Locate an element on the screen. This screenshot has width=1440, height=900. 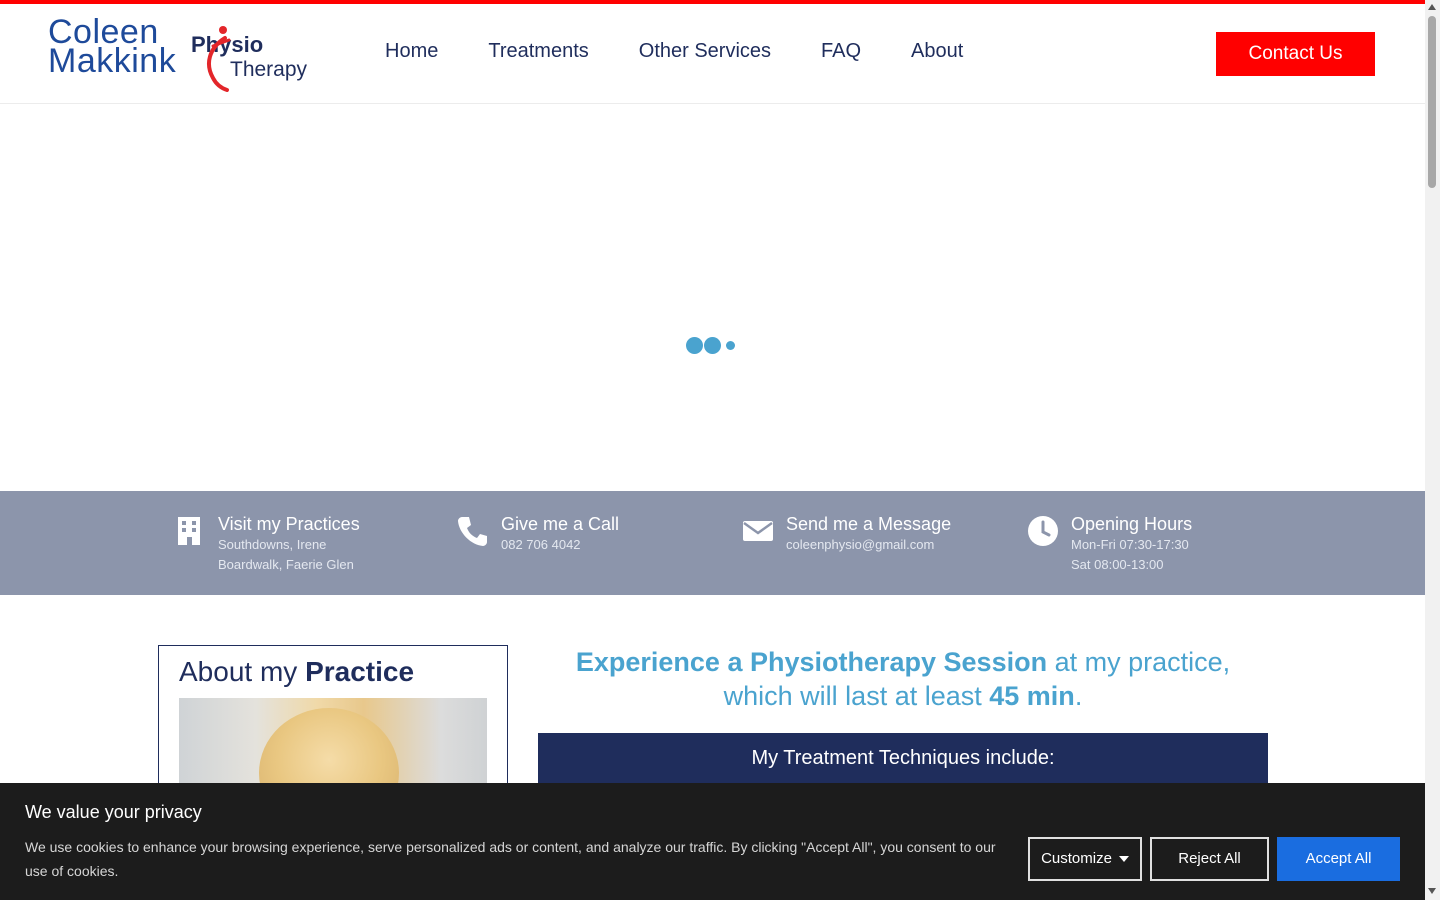
reject-all-button: Reject All is located at coordinates (1209, 859).